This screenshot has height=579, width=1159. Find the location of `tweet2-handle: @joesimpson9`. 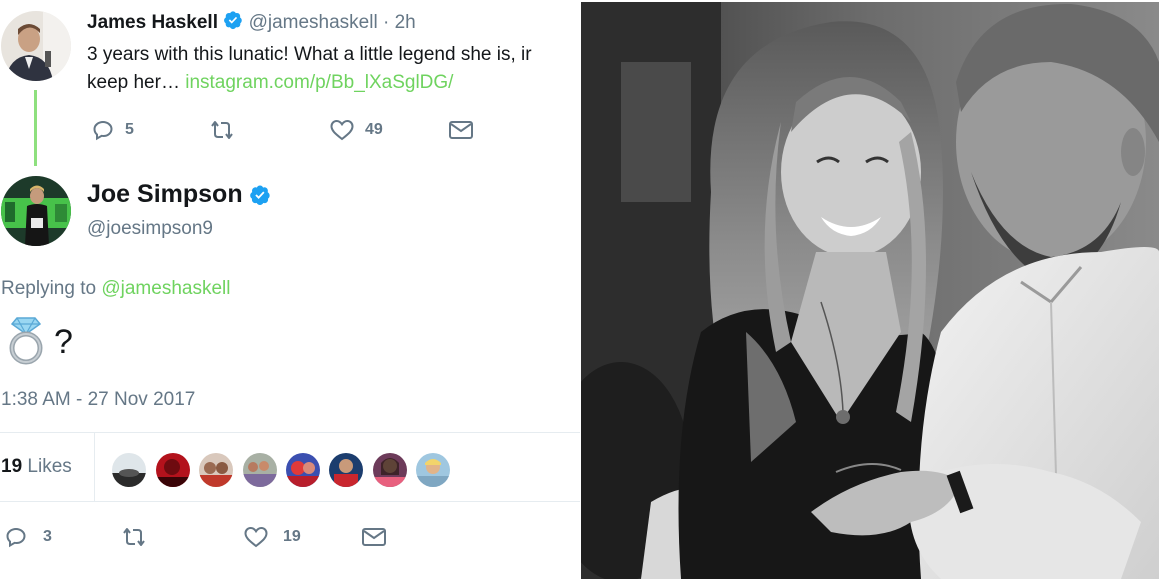

tweet2-handle: @joesimpson9 is located at coordinates (150, 229).